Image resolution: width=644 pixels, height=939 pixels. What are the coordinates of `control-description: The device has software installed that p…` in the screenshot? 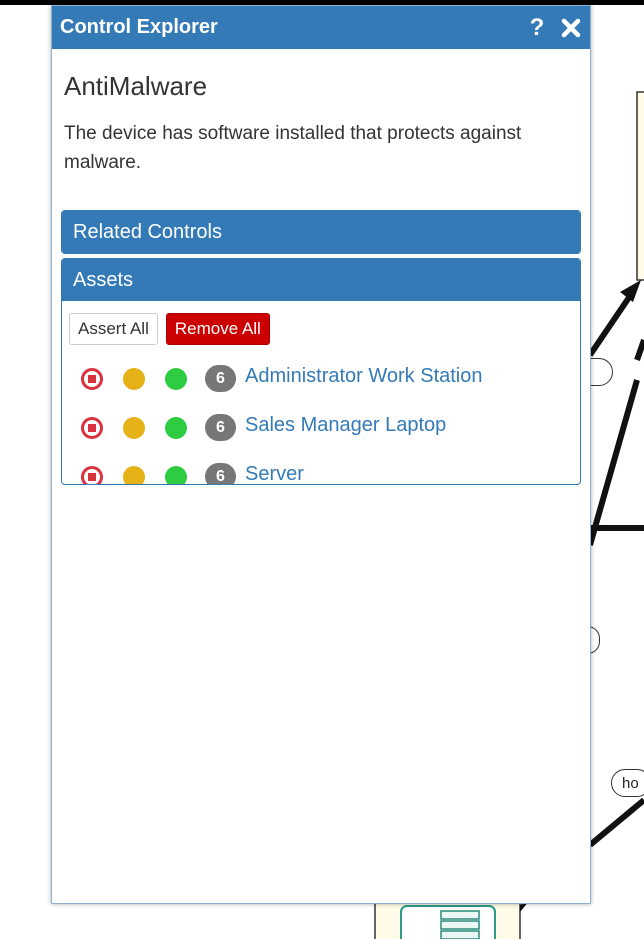 It's located at (293, 148).